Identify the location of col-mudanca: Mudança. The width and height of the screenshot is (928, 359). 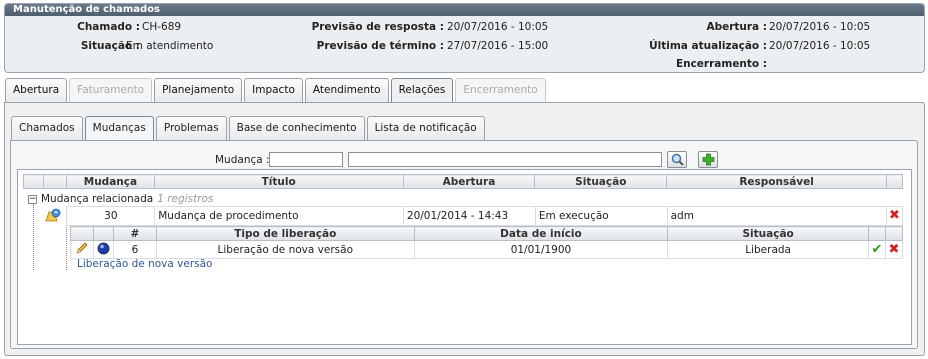
(110, 181).